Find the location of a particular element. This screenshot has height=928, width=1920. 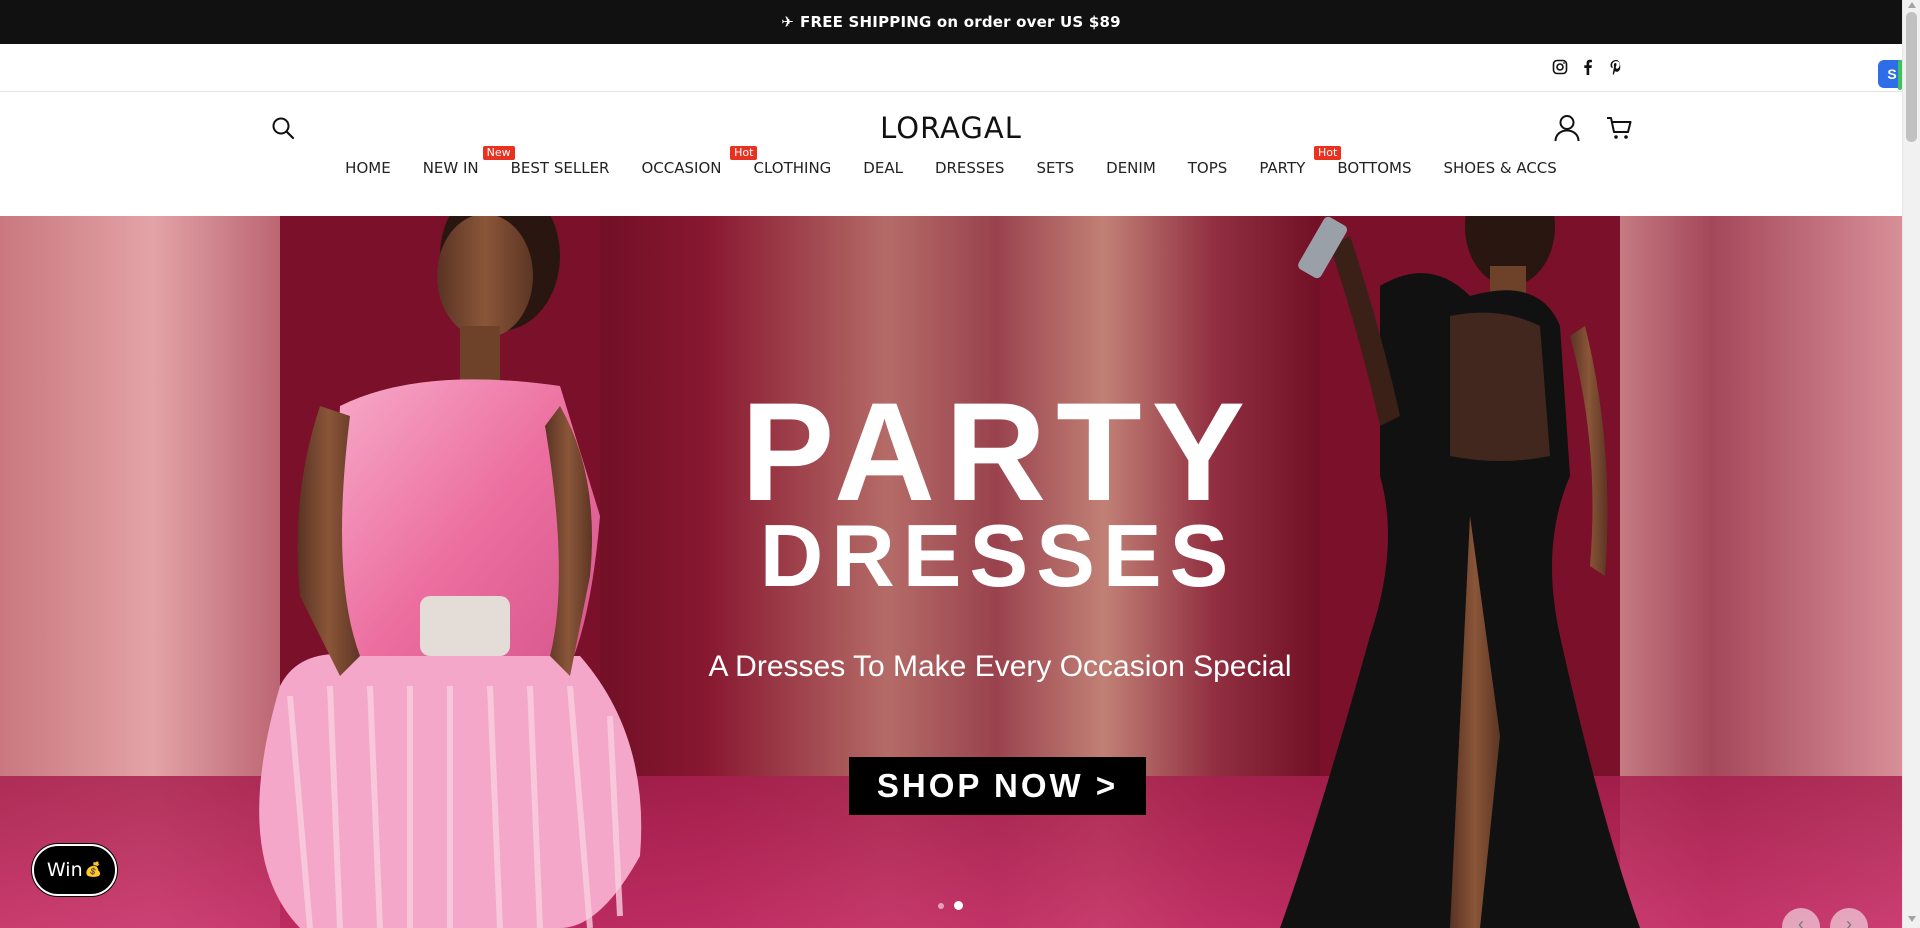

hero-title-party: PARTY is located at coordinates (998, 451).